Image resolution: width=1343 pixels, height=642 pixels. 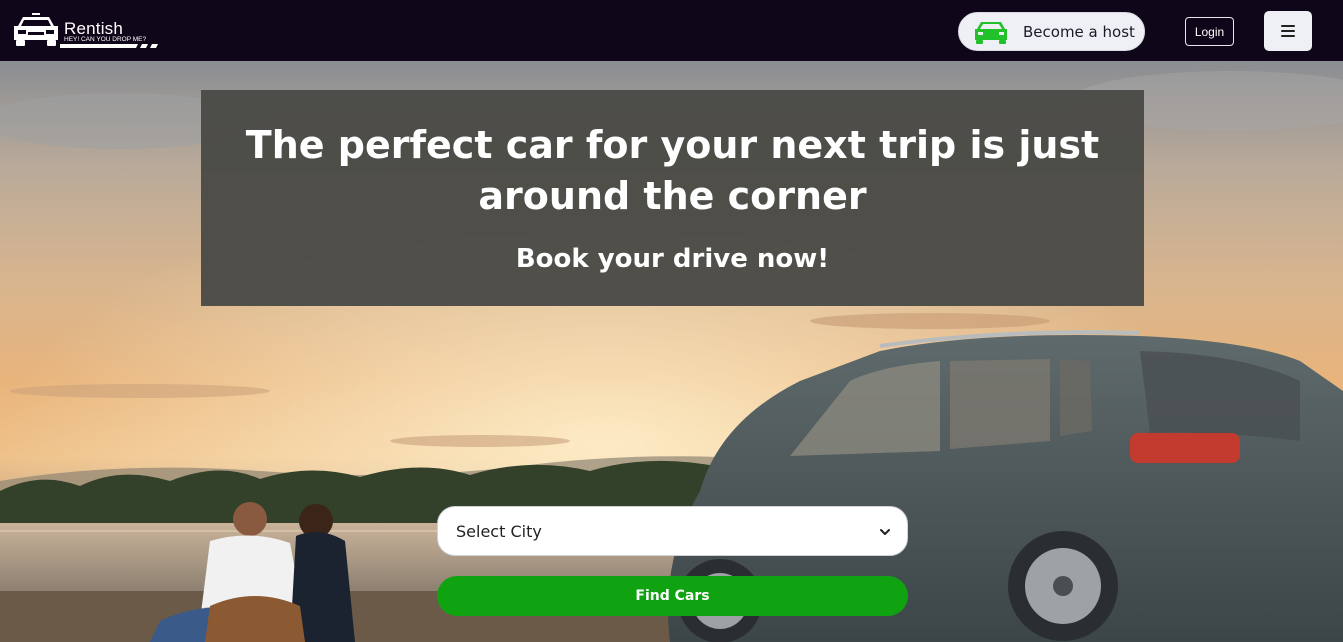 What do you see at coordinates (1079, 32) in the screenshot?
I see `become-host-label: Become a host` at bounding box center [1079, 32].